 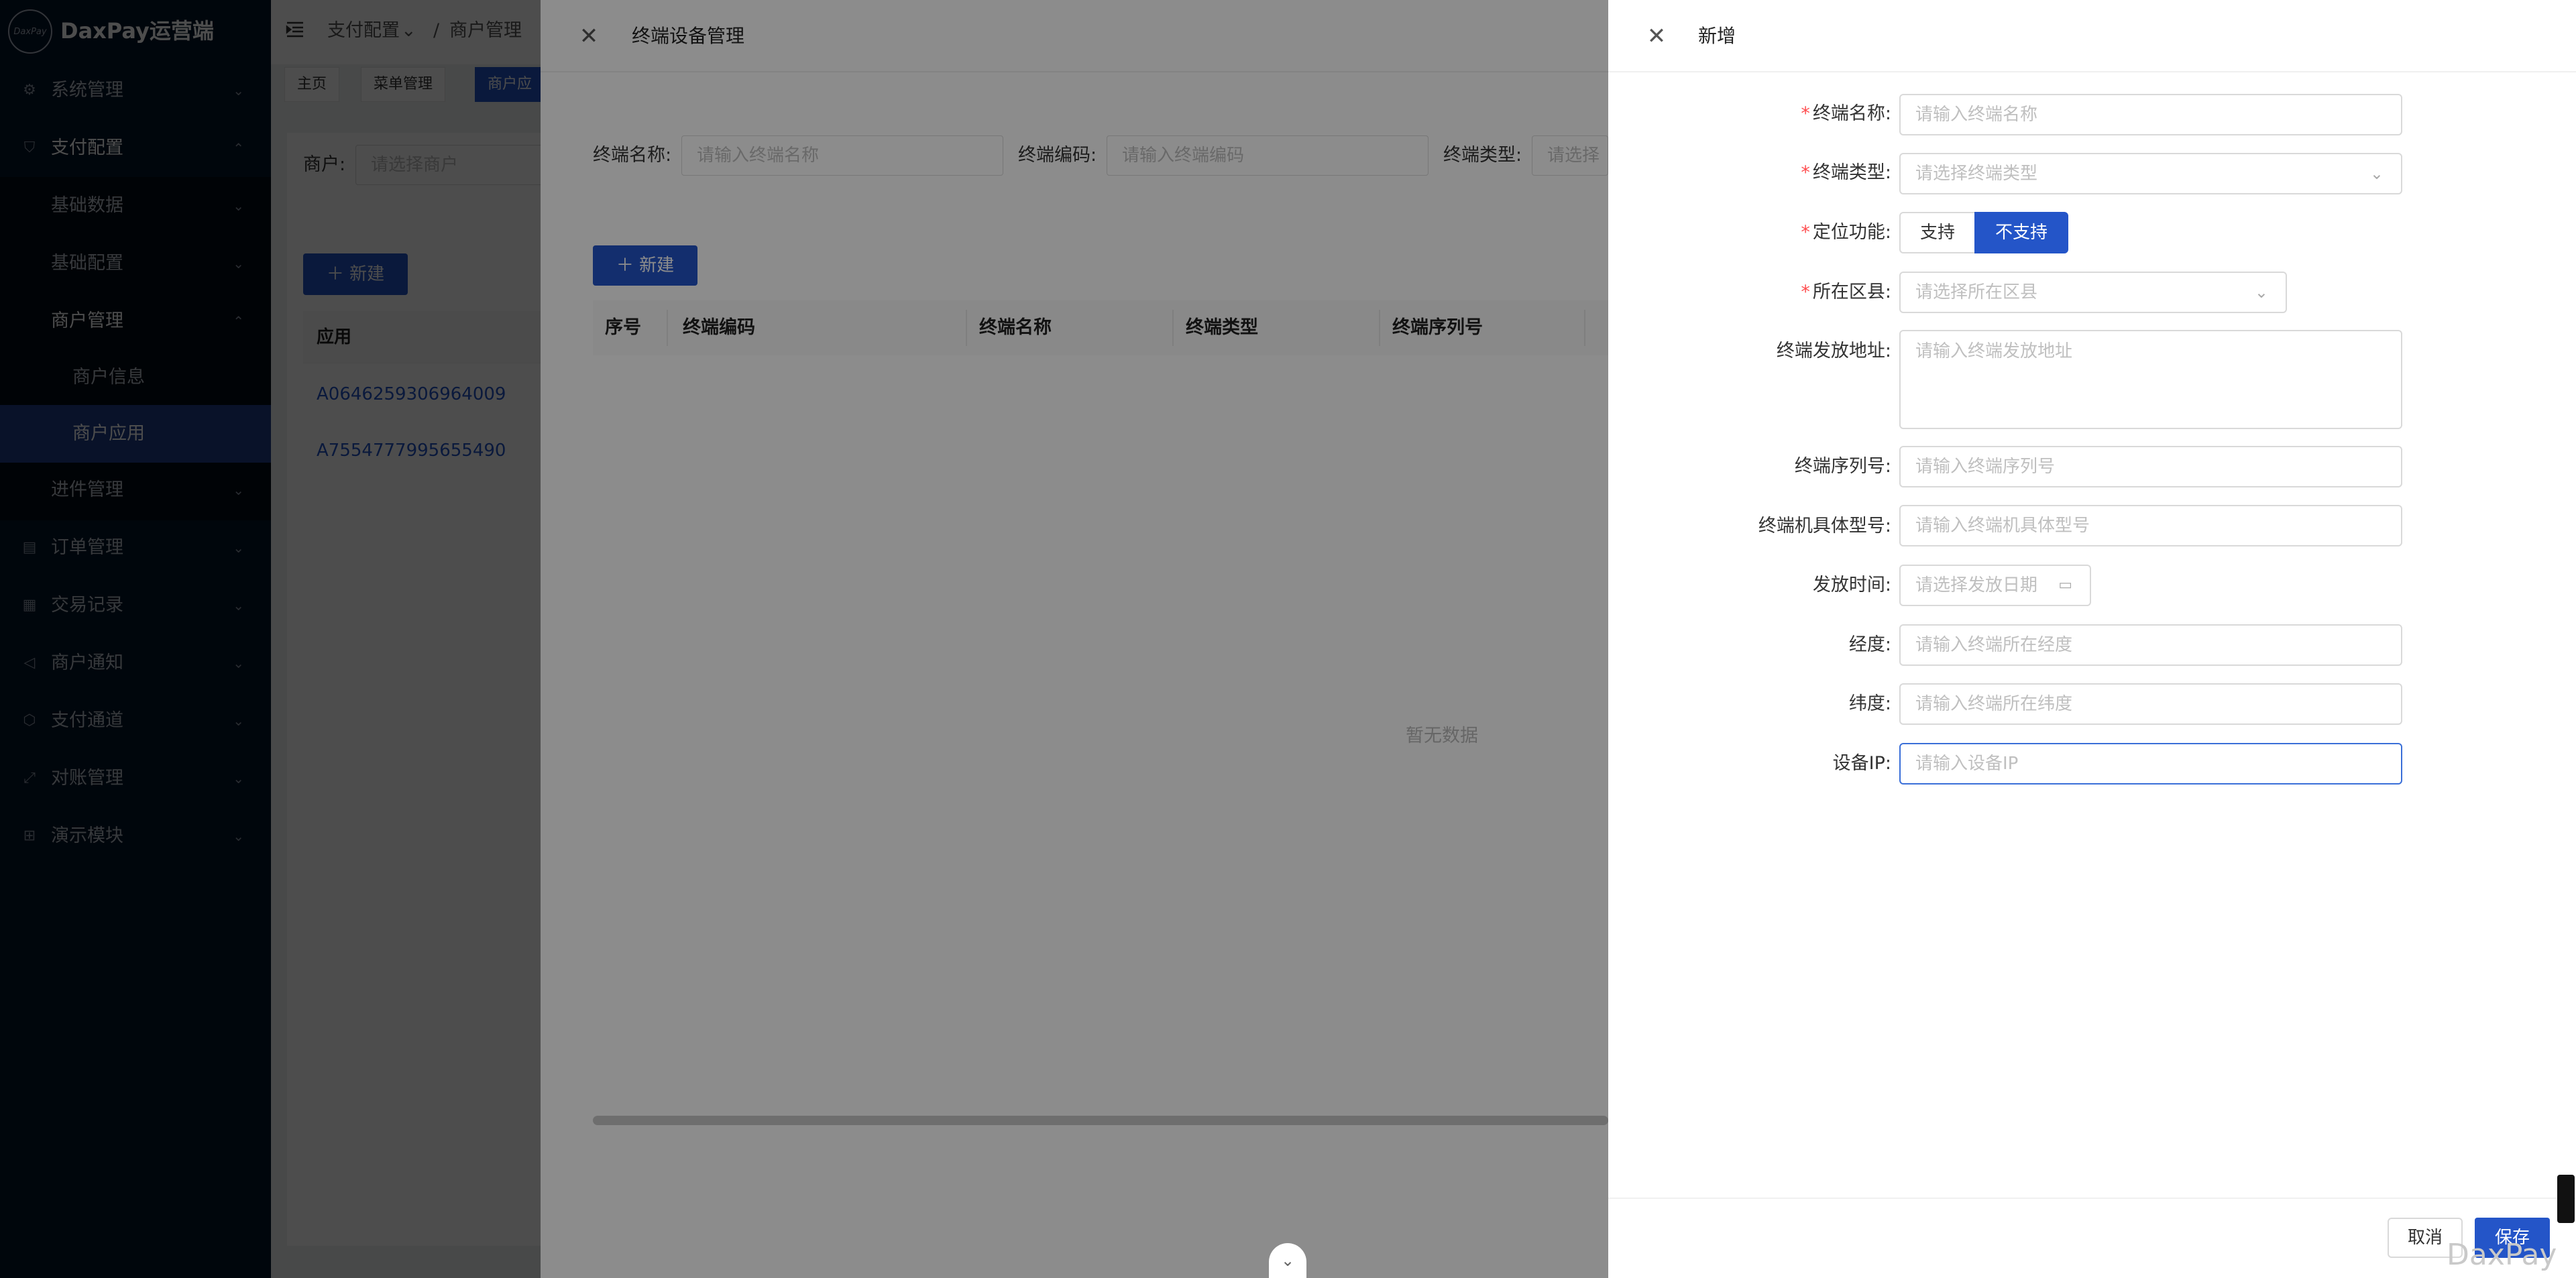 What do you see at coordinates (2092, 71) in the screenshot?
I see `drawer-divider` at bounding box center [2092, 71].